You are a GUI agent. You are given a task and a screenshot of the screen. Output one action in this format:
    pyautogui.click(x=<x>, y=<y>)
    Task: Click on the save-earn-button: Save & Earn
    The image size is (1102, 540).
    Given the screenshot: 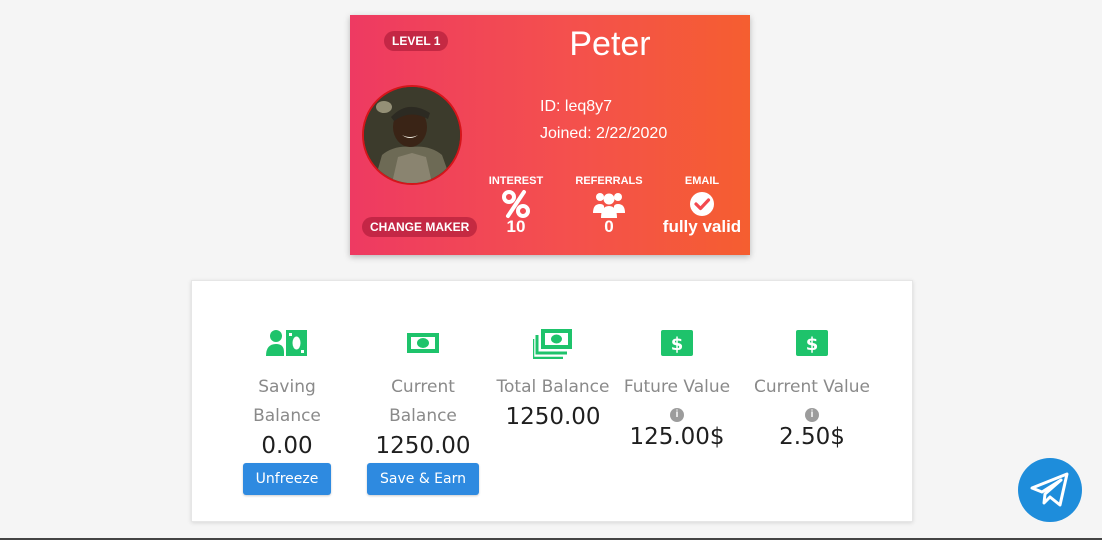 What is the action you would take?
    pyautogui.click(x=423, y=479)
    